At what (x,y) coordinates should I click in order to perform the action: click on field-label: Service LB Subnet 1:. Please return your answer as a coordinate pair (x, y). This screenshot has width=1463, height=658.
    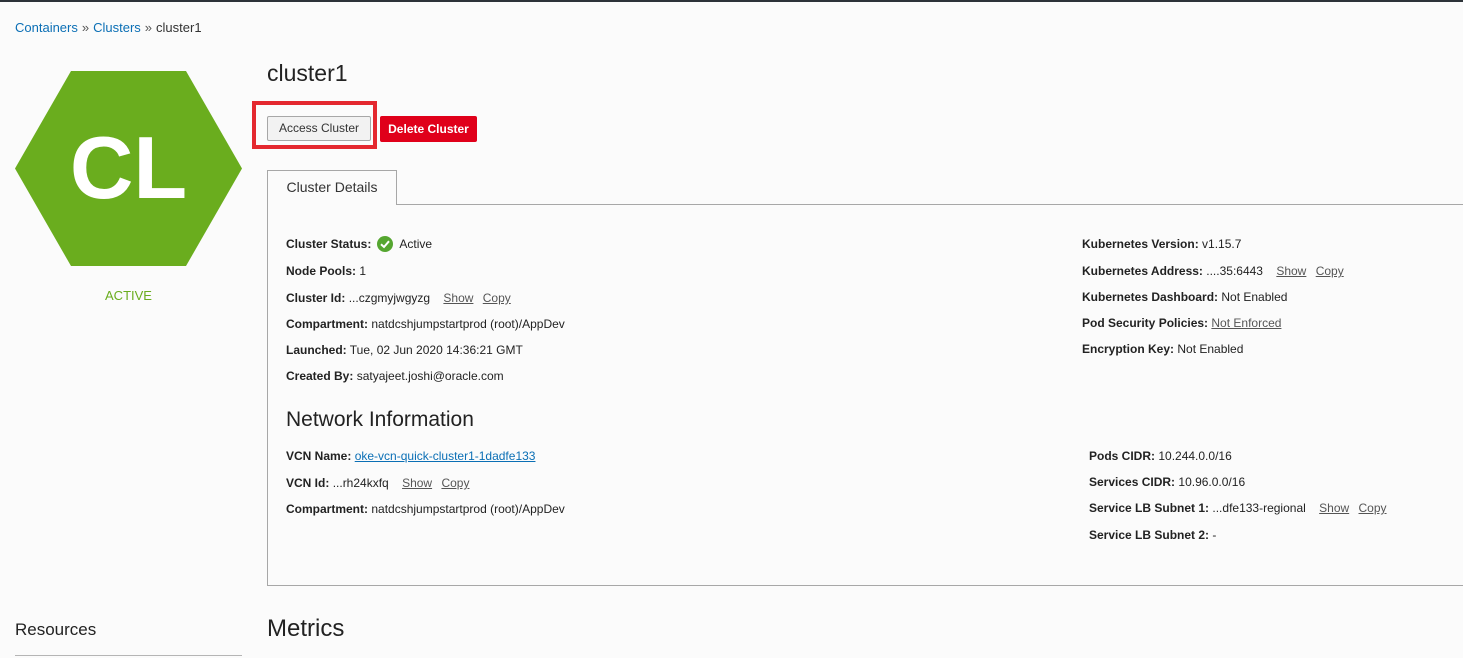
    Looking at the image, I should click on (1149, 508).